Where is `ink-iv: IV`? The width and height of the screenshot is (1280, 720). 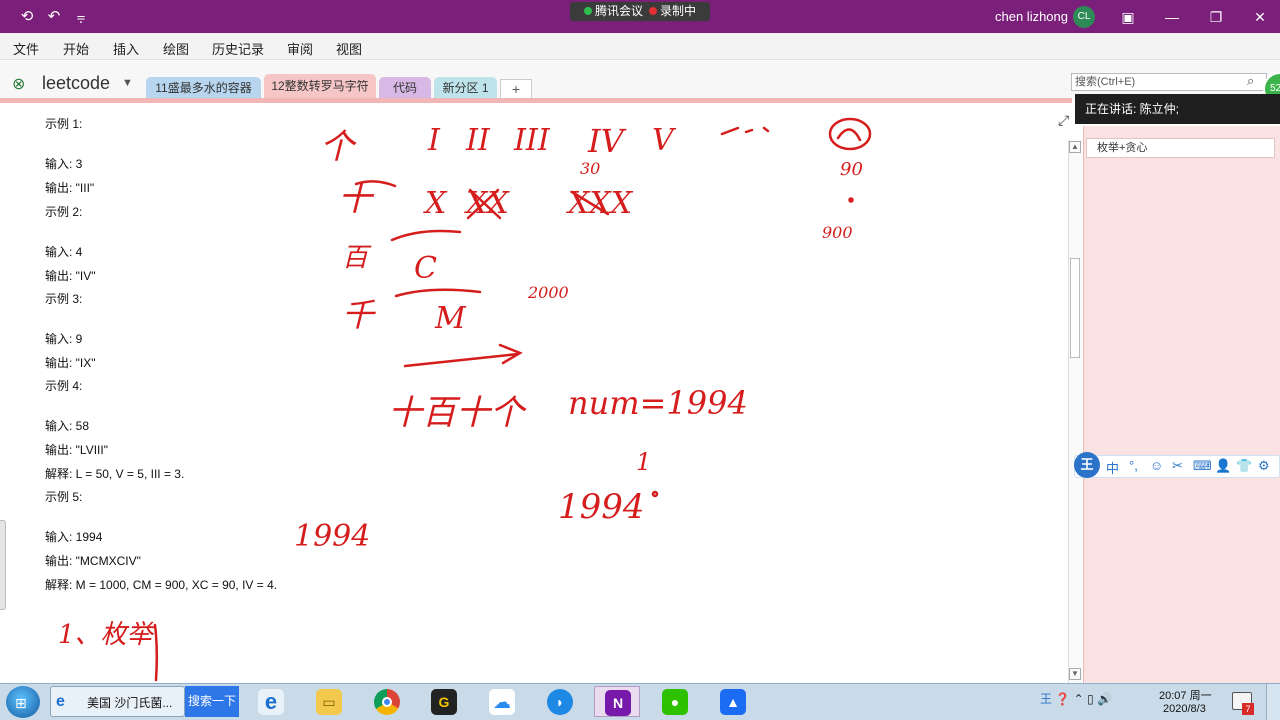
ink-iv: IV is located at coordinates (607, 141).